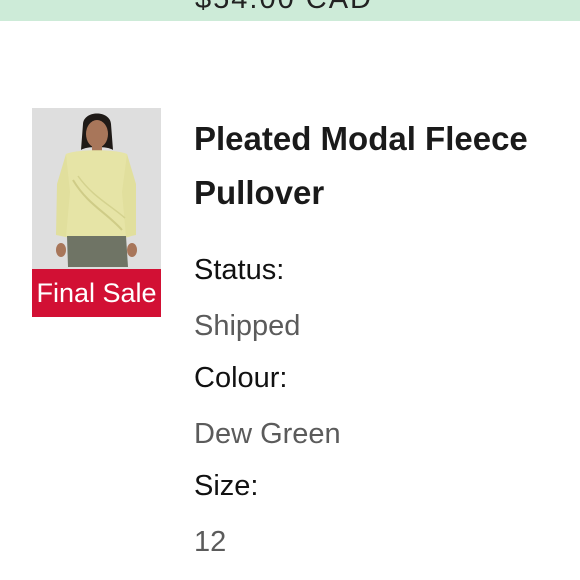  What do you see at coordinates (267, 434) in the screenshot?
I see `colour-value: Dew Green` at bounding box center [267, 434].